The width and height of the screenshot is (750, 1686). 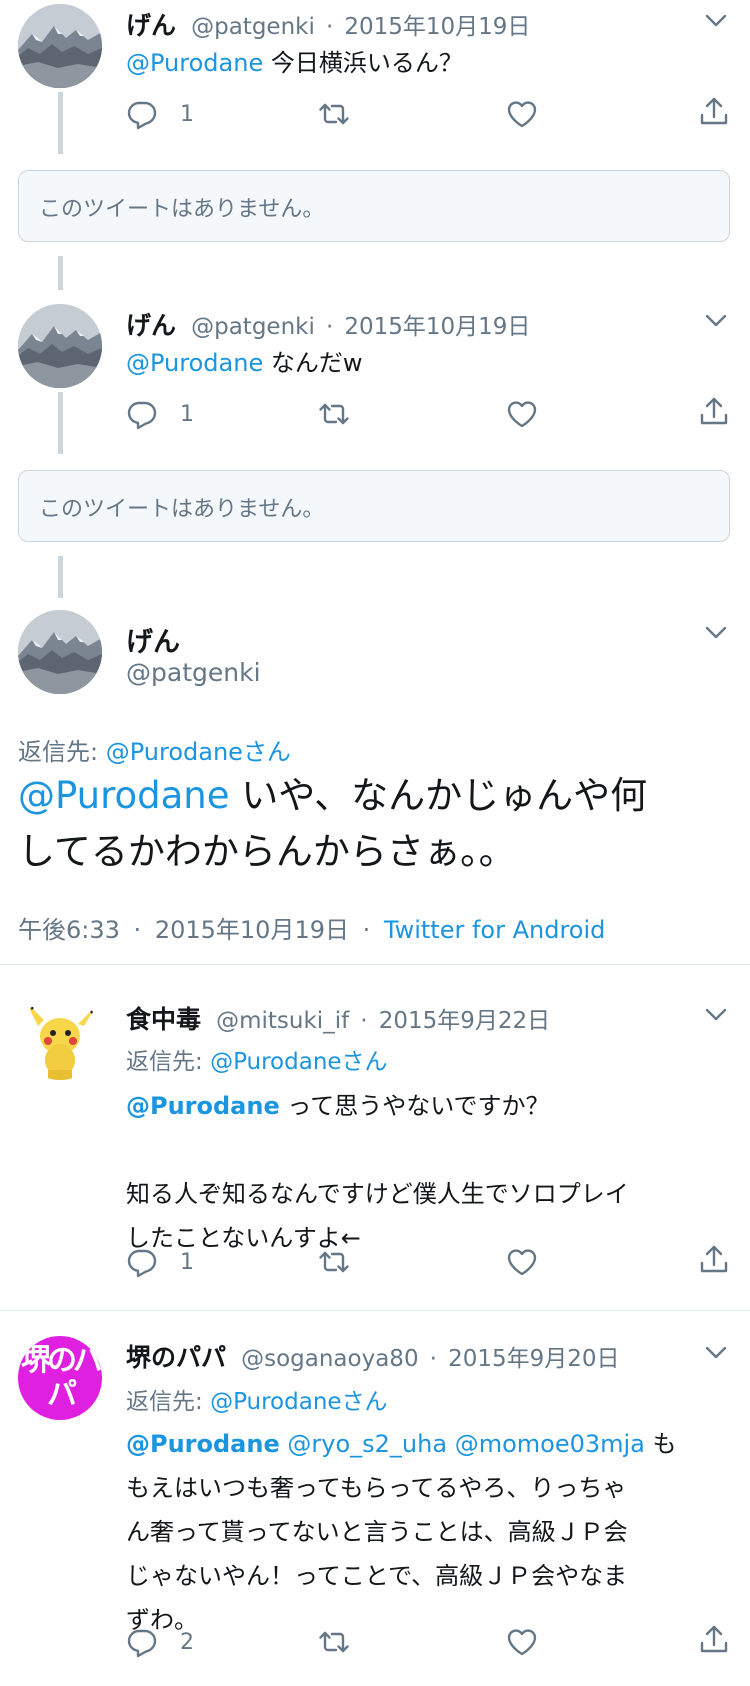 What do you see at coordinates (550, 1444) in the screenshot?
I see `mention-link: @momoe03mja` at bounding box center [550, 1444].